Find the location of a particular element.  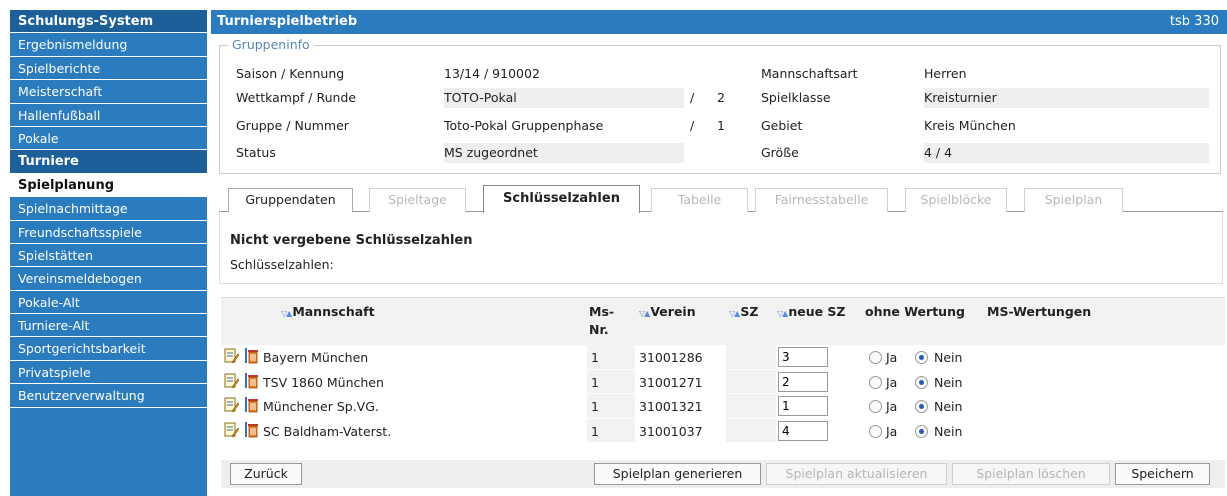

saison-value: 13/14 / 910002 is located at coordinates (492, 73).